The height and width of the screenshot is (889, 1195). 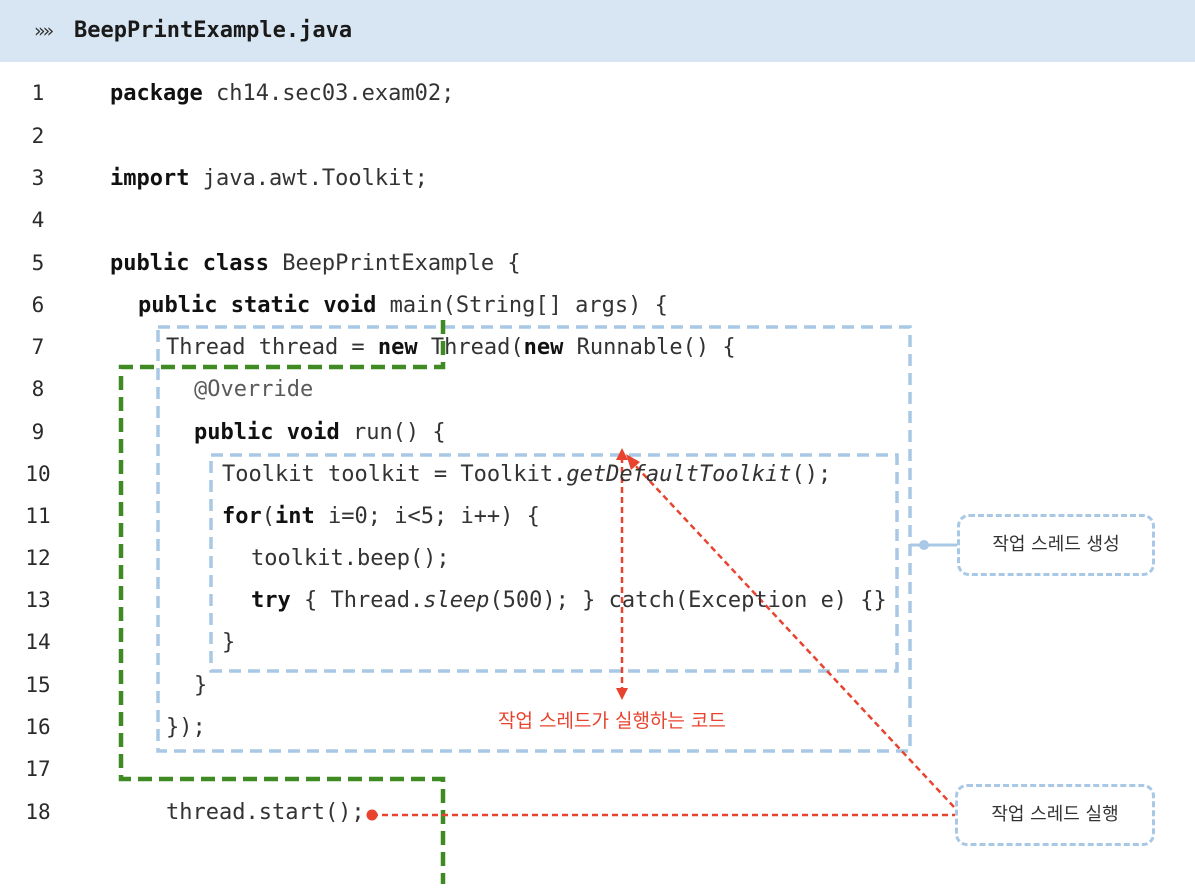 What do you see at coordinates (38, 178) in the screenshot?
I see `line-number: 3` at bounding box center [38, 178].